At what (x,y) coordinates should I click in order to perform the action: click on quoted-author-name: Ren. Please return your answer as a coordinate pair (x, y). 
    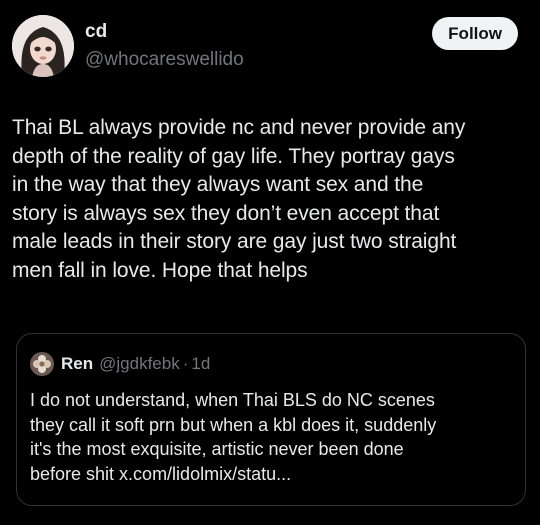
    Looking at the image, I should click on (77, 364).